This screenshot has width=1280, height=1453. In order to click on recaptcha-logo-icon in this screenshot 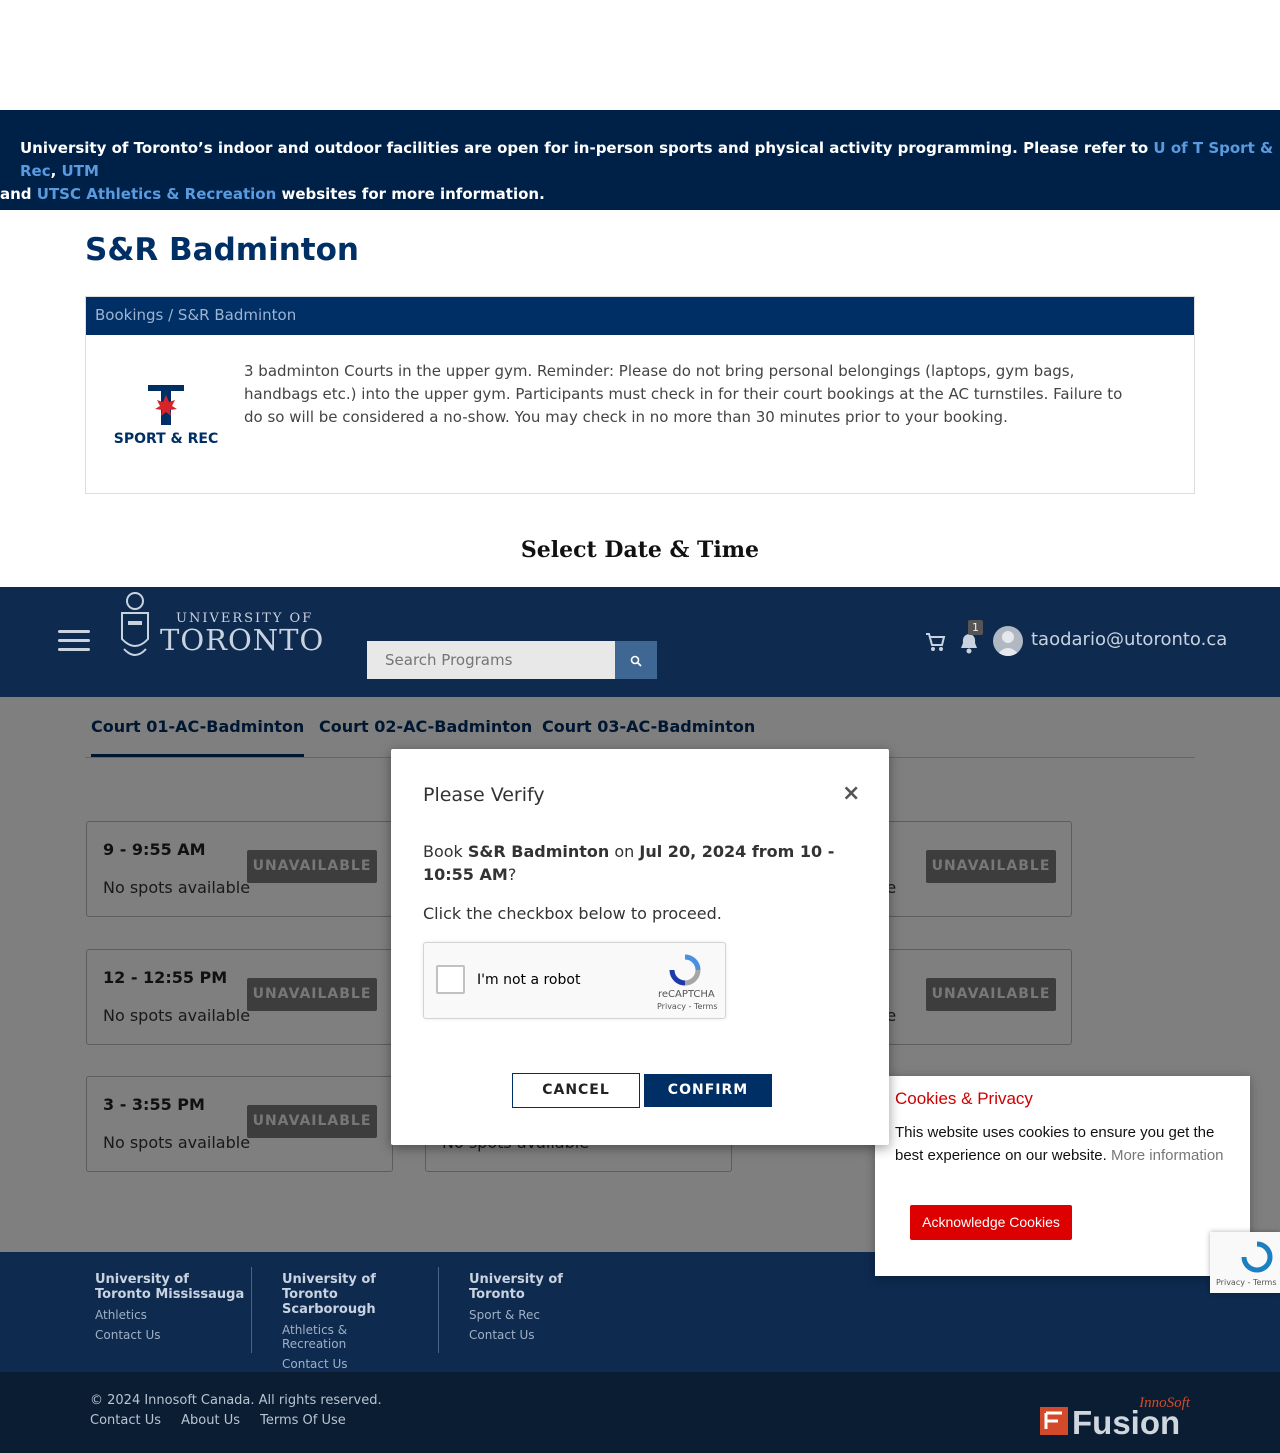, I will do `click(685, 970)`.